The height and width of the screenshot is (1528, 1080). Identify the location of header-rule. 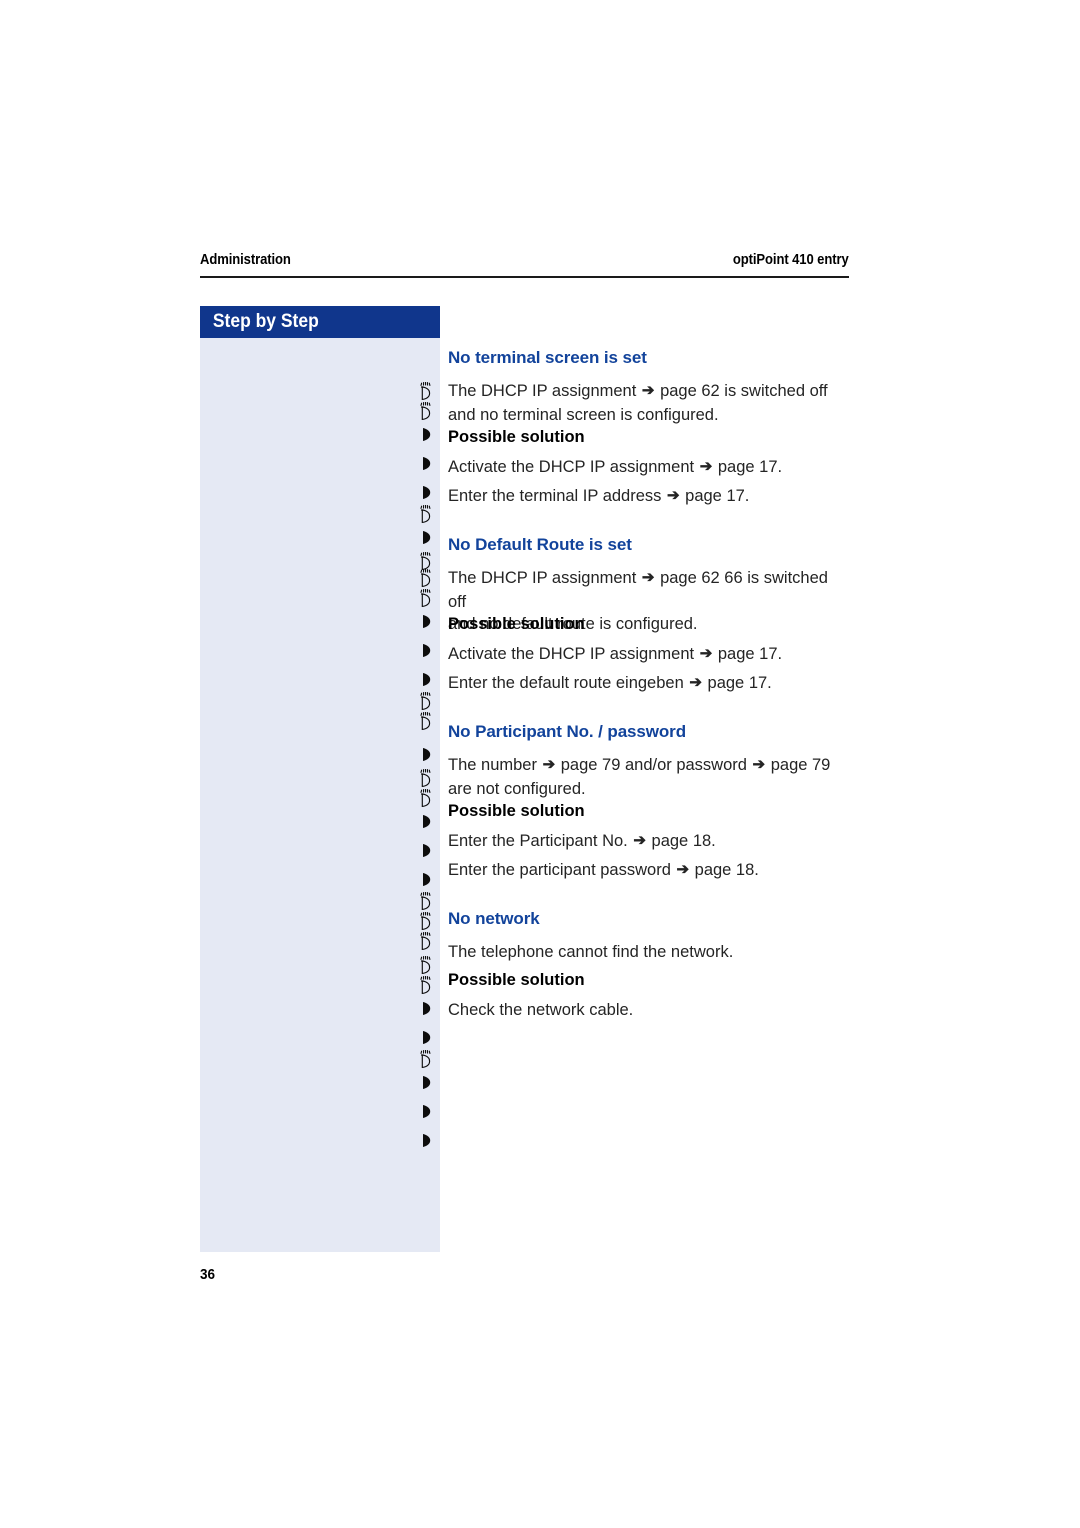
(524, 277).